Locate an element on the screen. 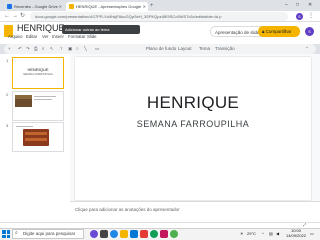  lock-icon: 🔒︎ is located at coordinates (263, 31).